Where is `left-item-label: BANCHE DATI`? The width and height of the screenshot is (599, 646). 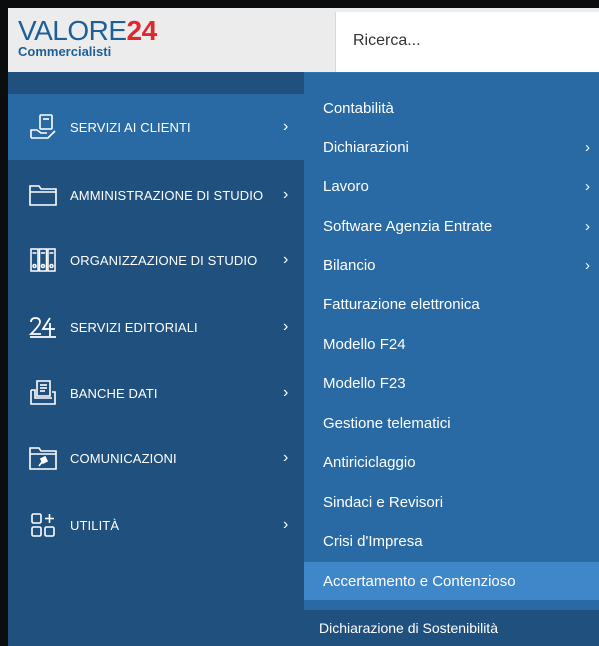 left-item-label: BANCHE DATI is located at coordinates (114, 393).